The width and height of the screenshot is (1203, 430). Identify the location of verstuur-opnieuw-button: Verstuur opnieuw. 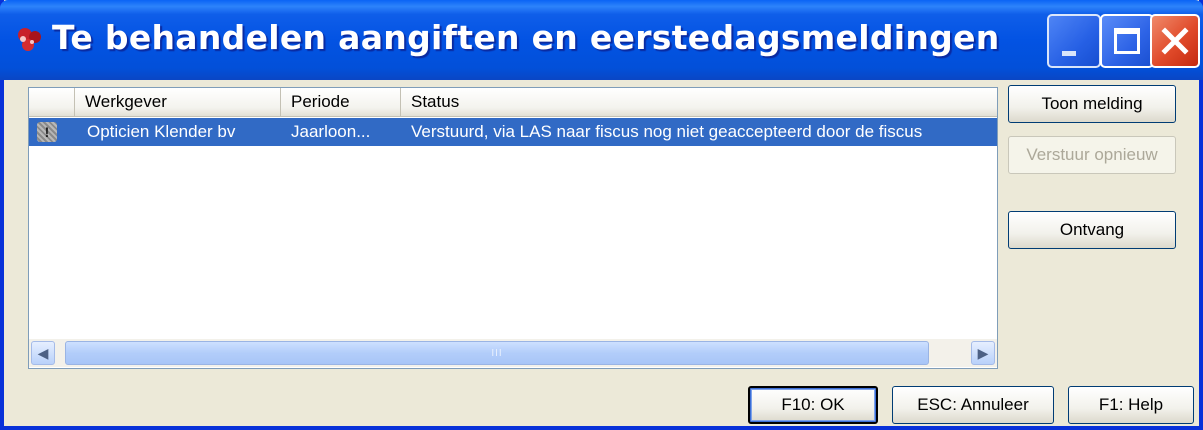
(1092, 155).